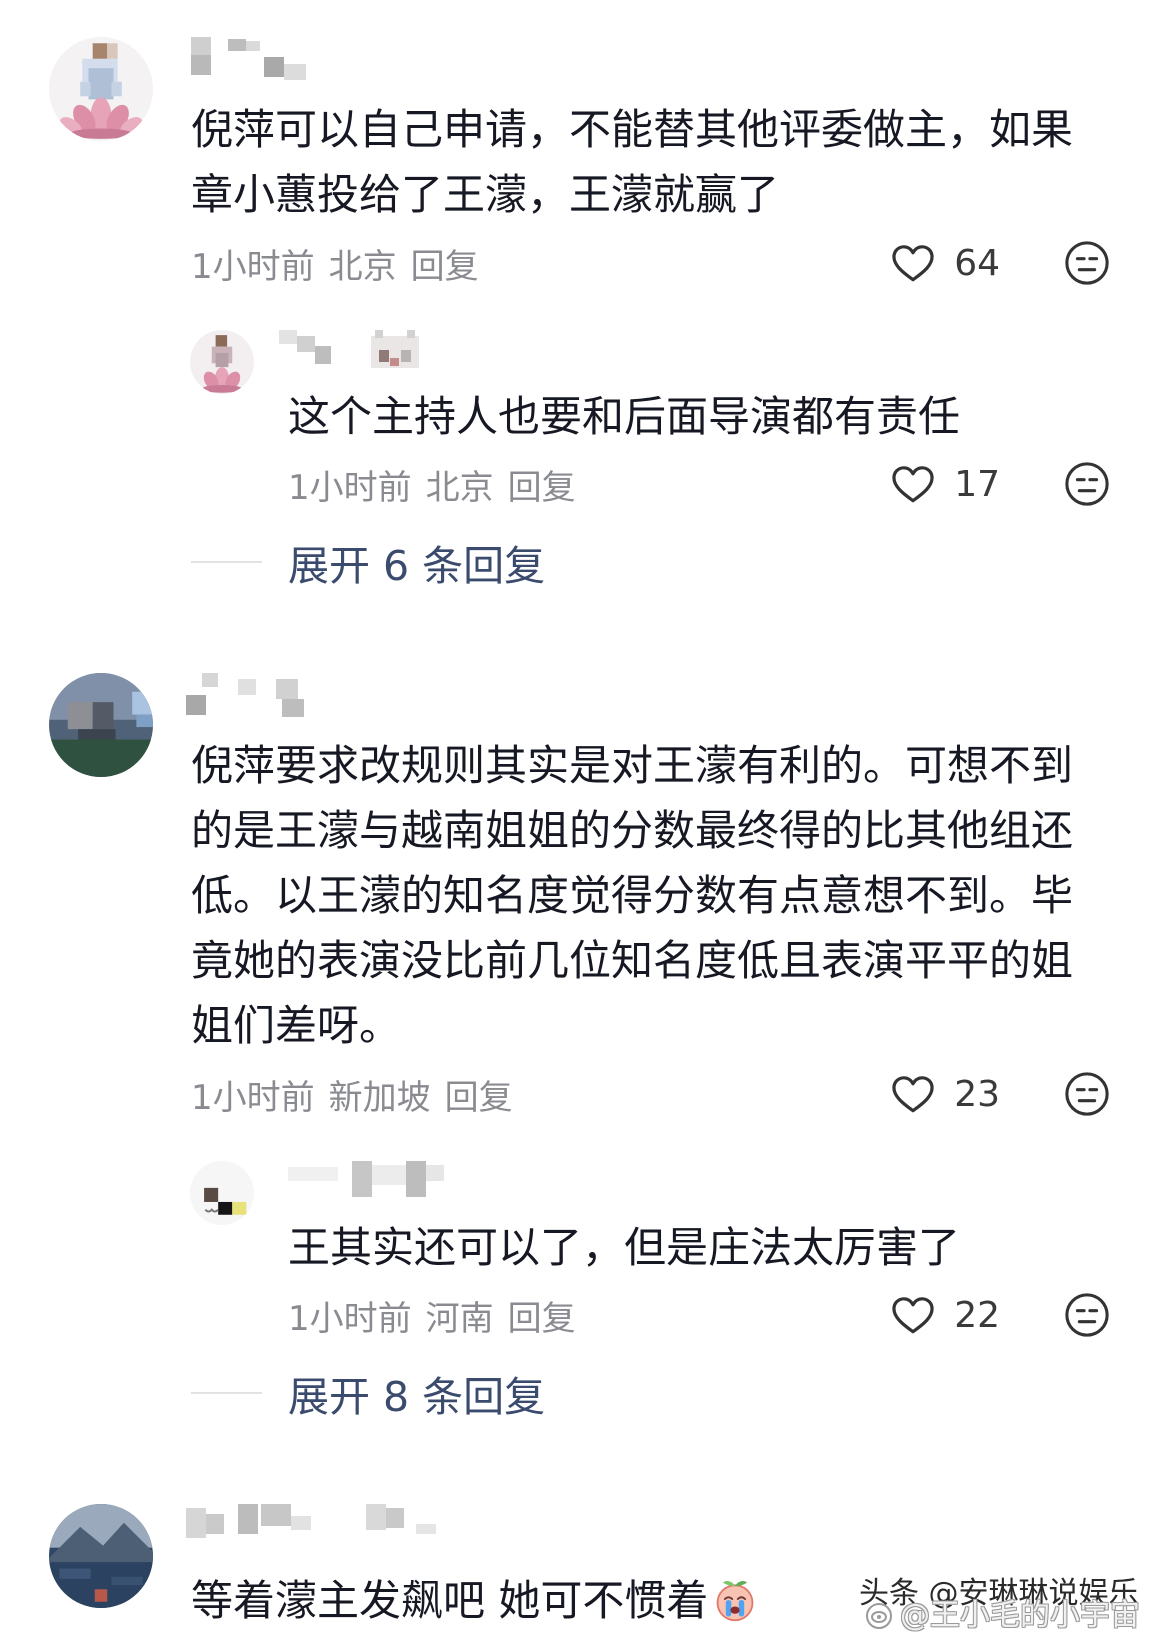 The image size is (1170, 1637). Describe the element at coordinates (459, 487) in the screenshot. I see `reply-location: 北京` at that location.